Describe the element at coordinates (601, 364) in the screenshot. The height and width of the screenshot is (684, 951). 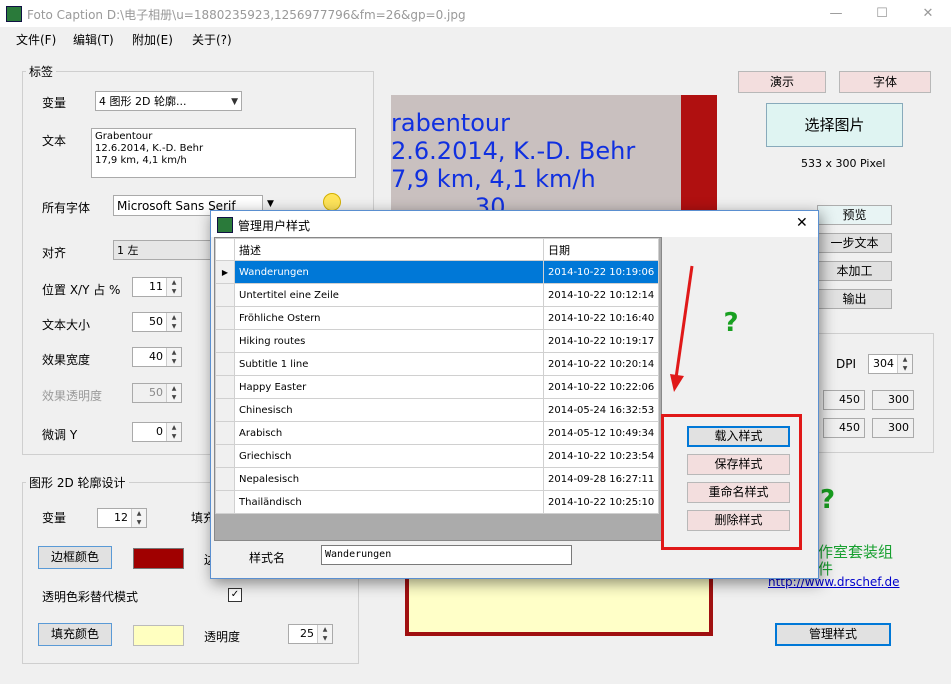
I see `style-date-cell: 2014-10-22 10:20:14` at that location.